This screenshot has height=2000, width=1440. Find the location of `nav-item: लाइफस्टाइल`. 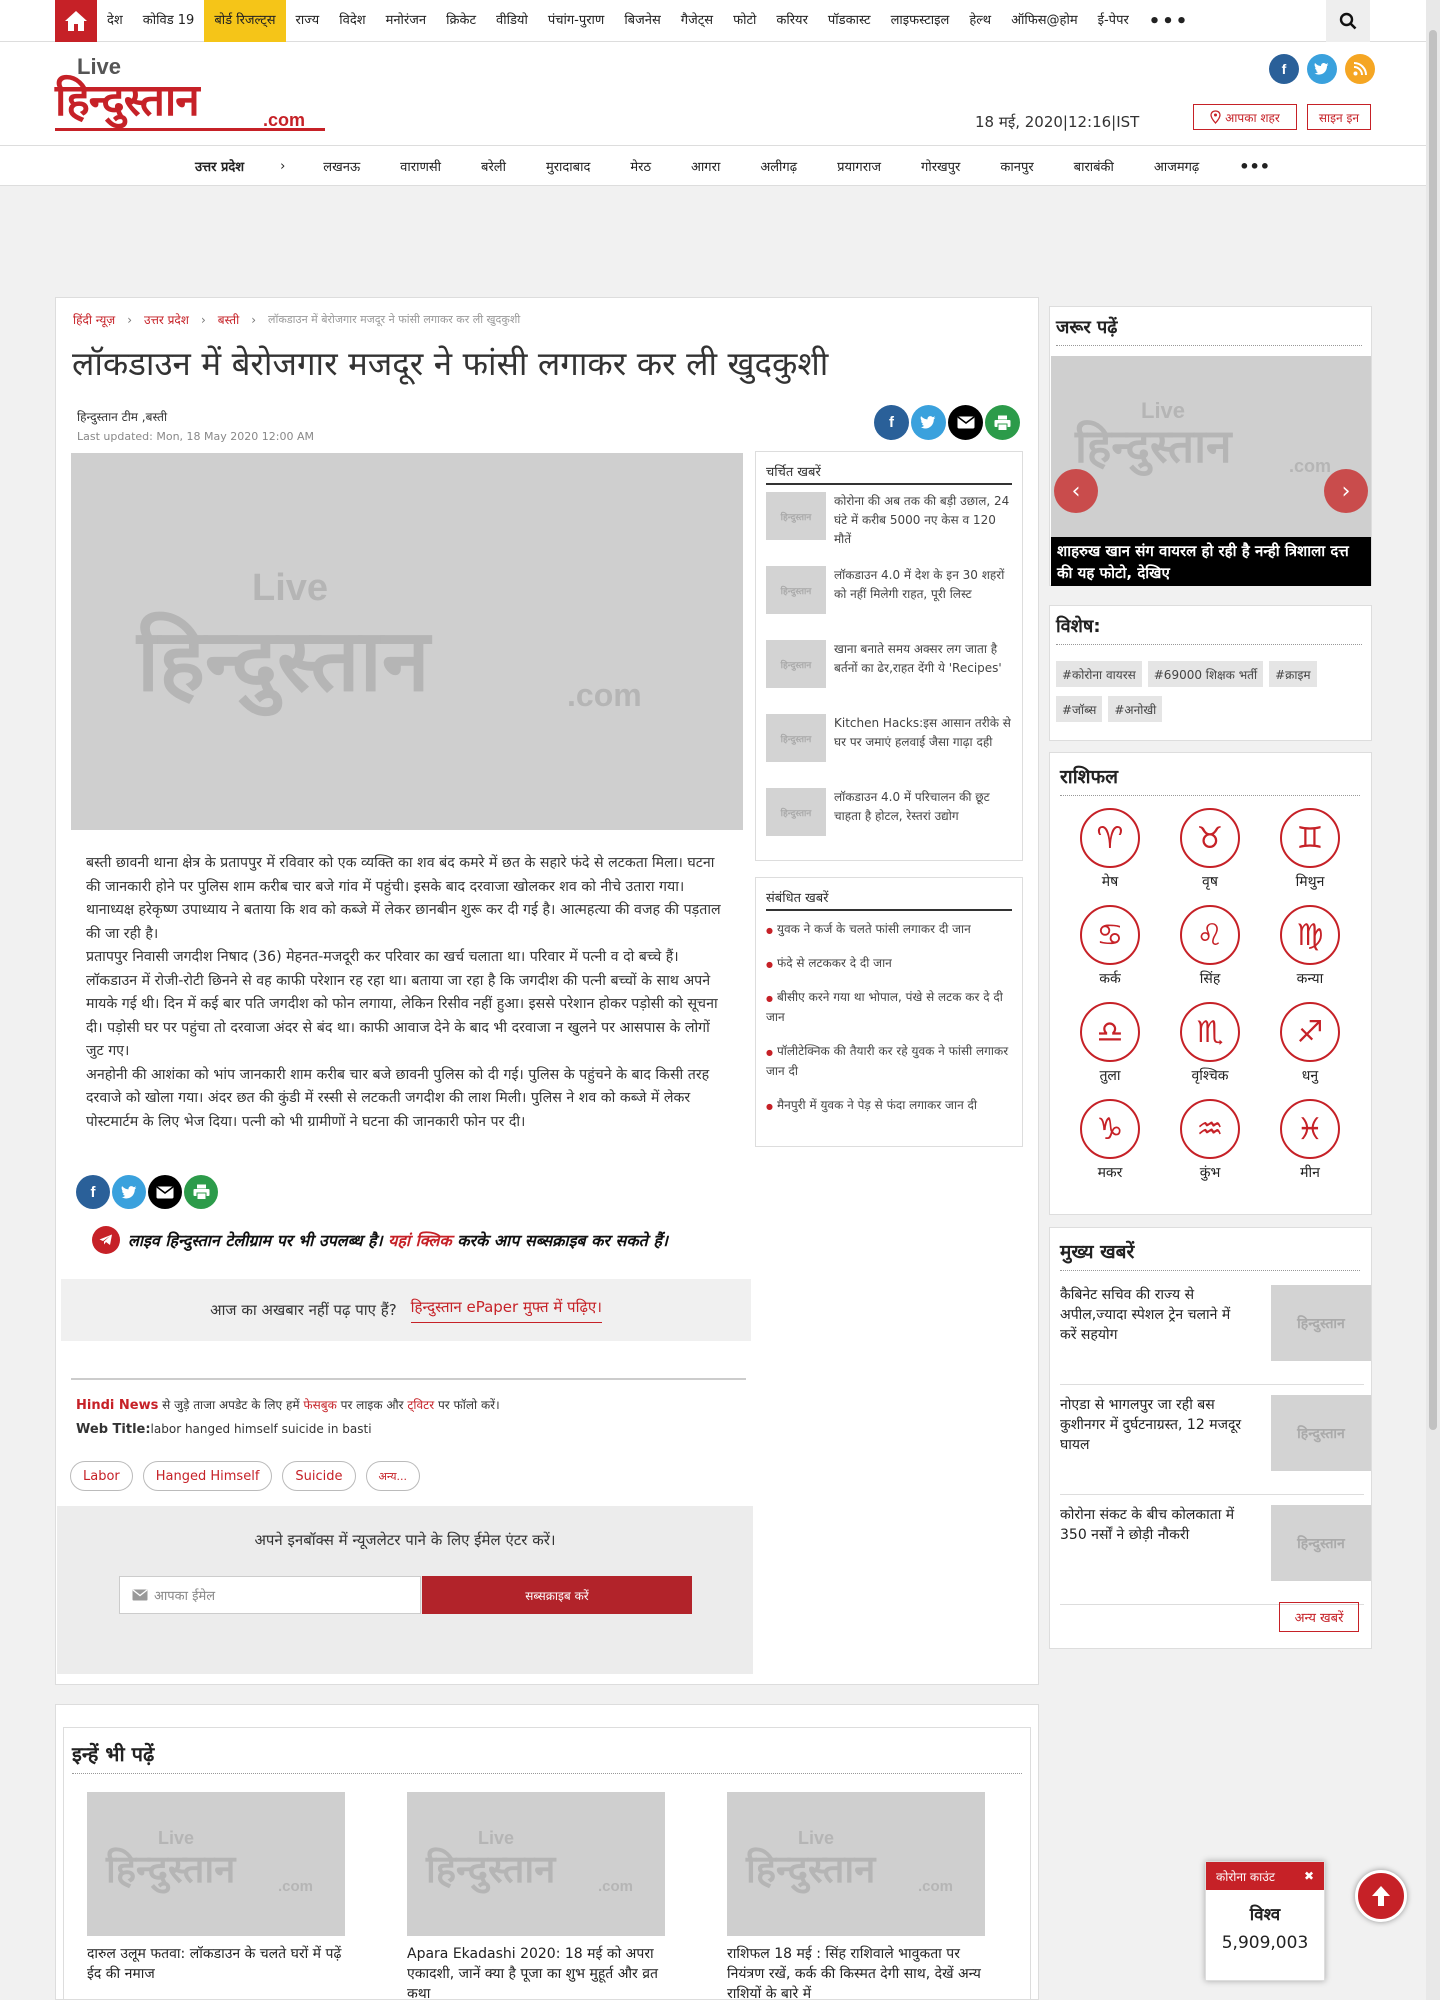

nav-item: लाइफस्टाइल is located at coordinates (920, 21).